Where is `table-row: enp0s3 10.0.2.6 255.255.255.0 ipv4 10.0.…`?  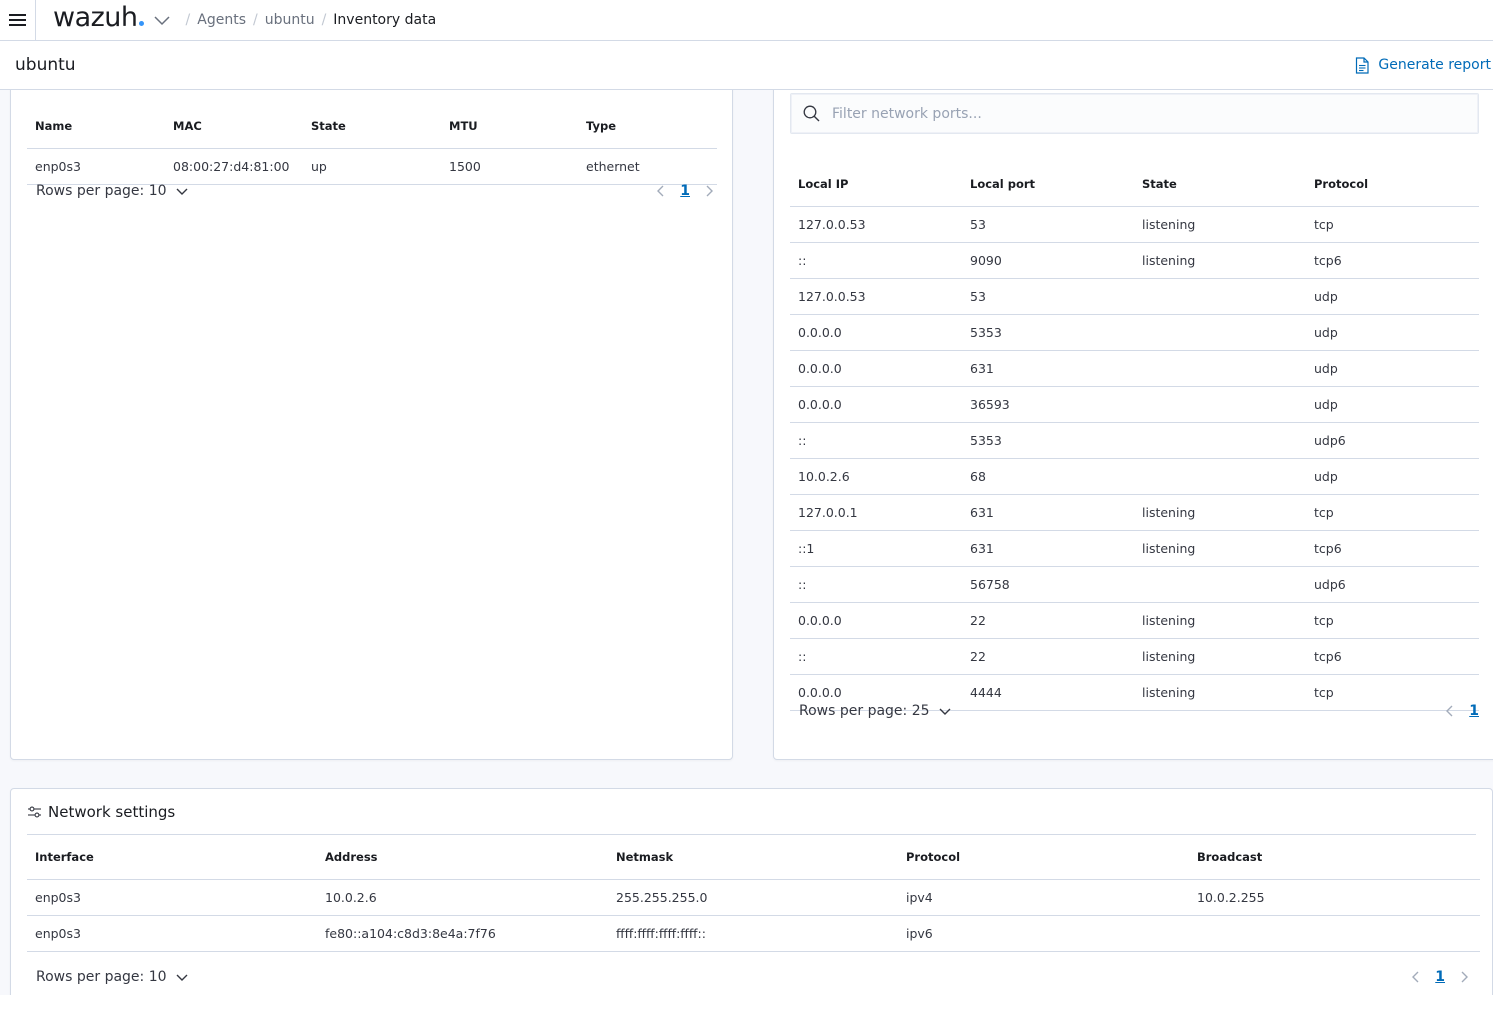 table-row: enp0s3 10.0.2.6 255.255.255.0 ipv4 10.0.… is located at coordinates (753, 897).